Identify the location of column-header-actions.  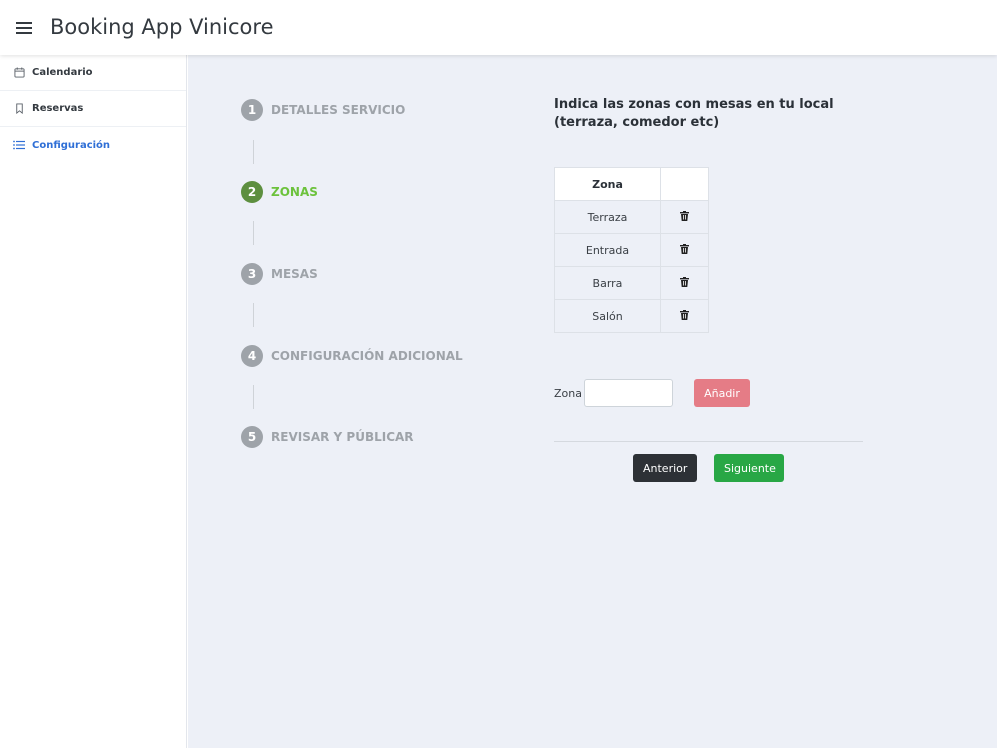
(684, 184).